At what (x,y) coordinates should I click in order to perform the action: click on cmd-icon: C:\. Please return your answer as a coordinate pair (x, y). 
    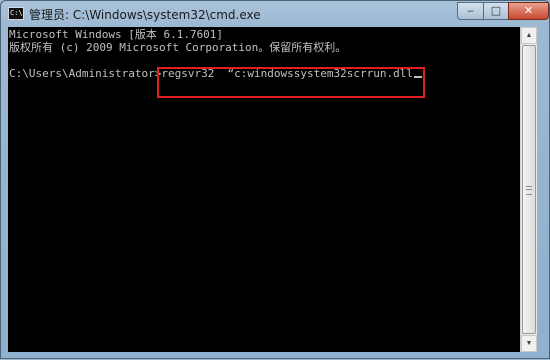
    Looking at the image, I should click on (16, 13).